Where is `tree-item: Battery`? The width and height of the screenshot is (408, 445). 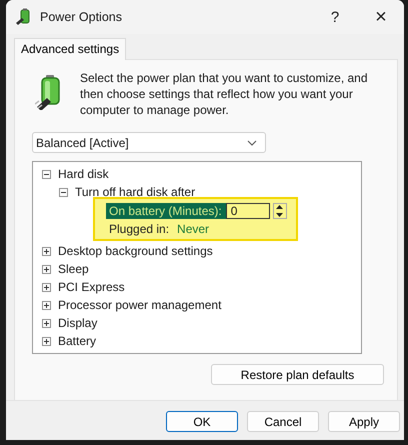 tree-item: Battery is located at coordinates (77, 341).